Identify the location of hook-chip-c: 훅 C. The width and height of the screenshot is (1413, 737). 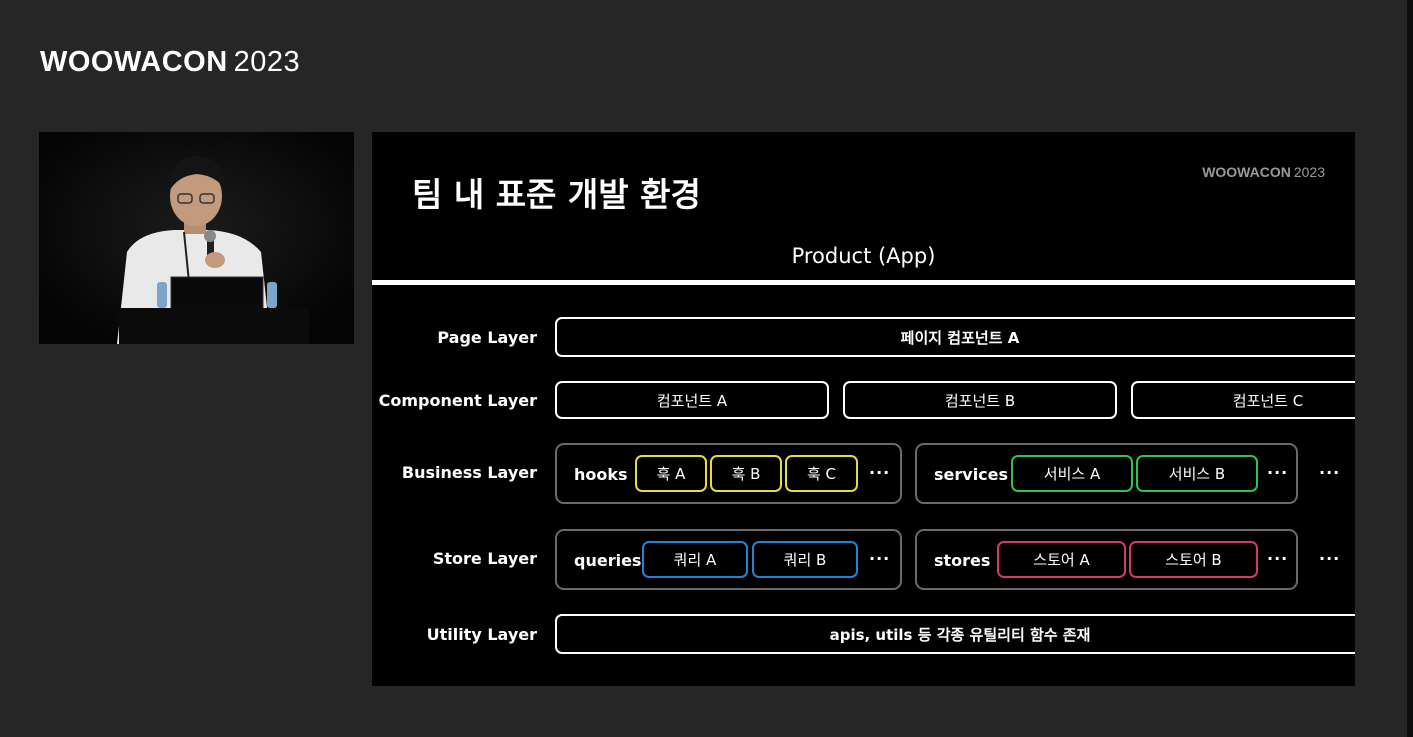
(821, 473).